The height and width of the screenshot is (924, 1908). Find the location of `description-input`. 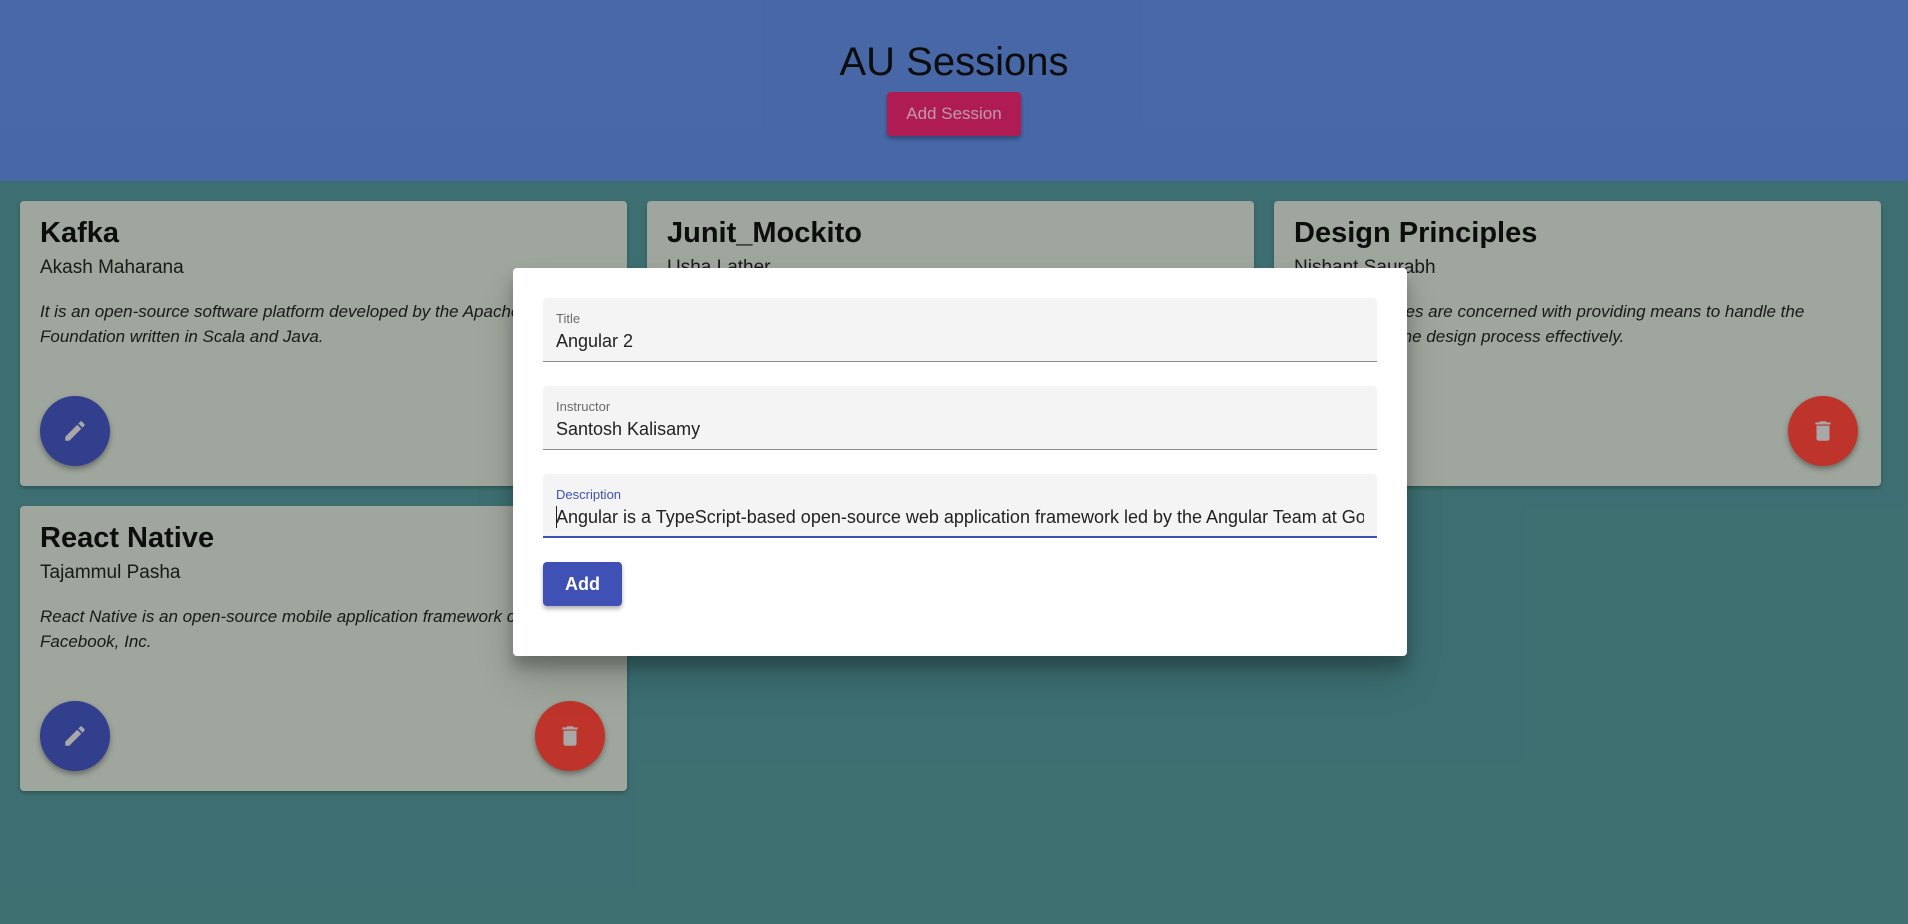

description-input is located at coordinates (960, 517).